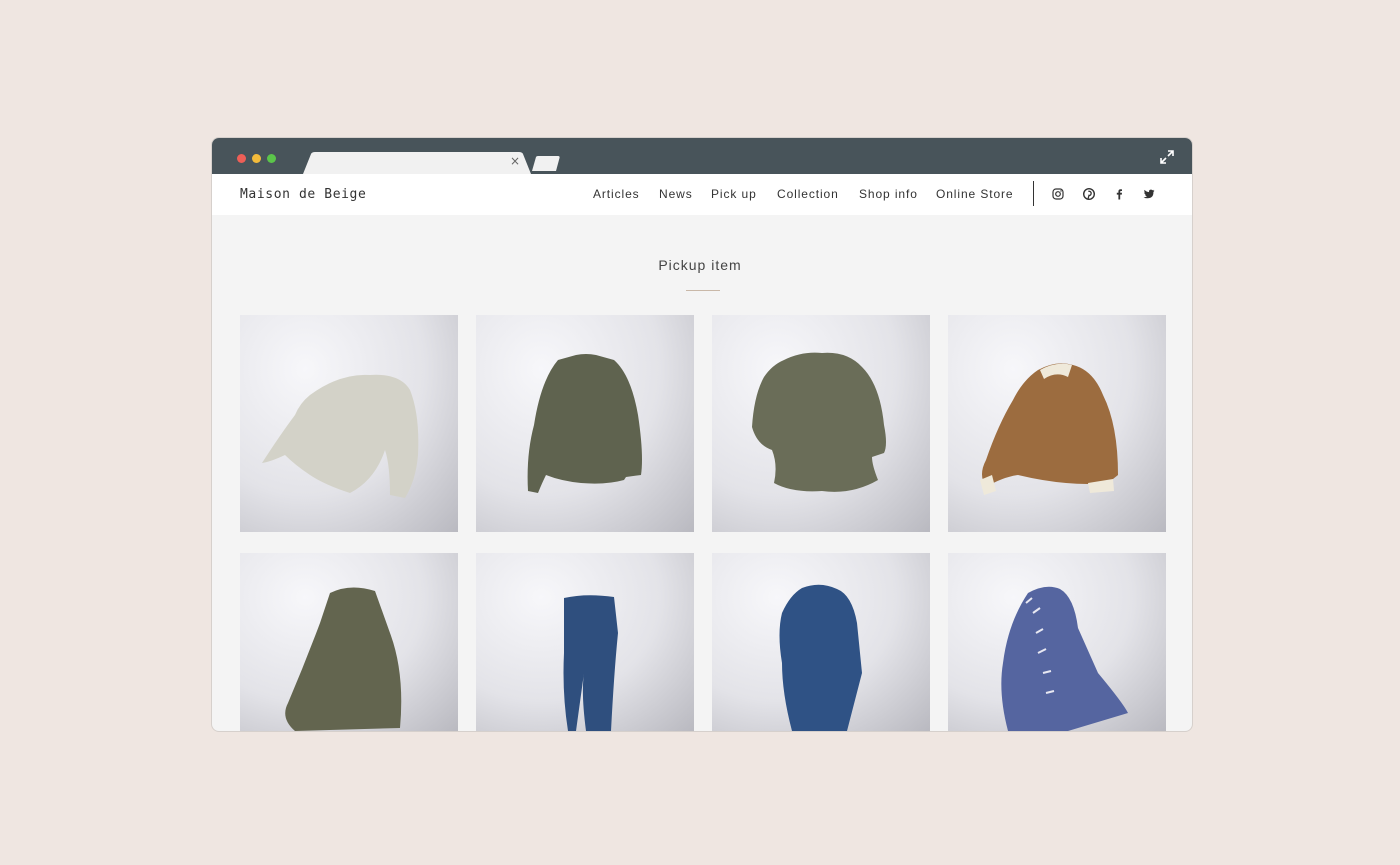  What do you see at coordinates (700, 265) in the screenshot?
I see `section-title: Pickup item` at bounding box center [700, 265].